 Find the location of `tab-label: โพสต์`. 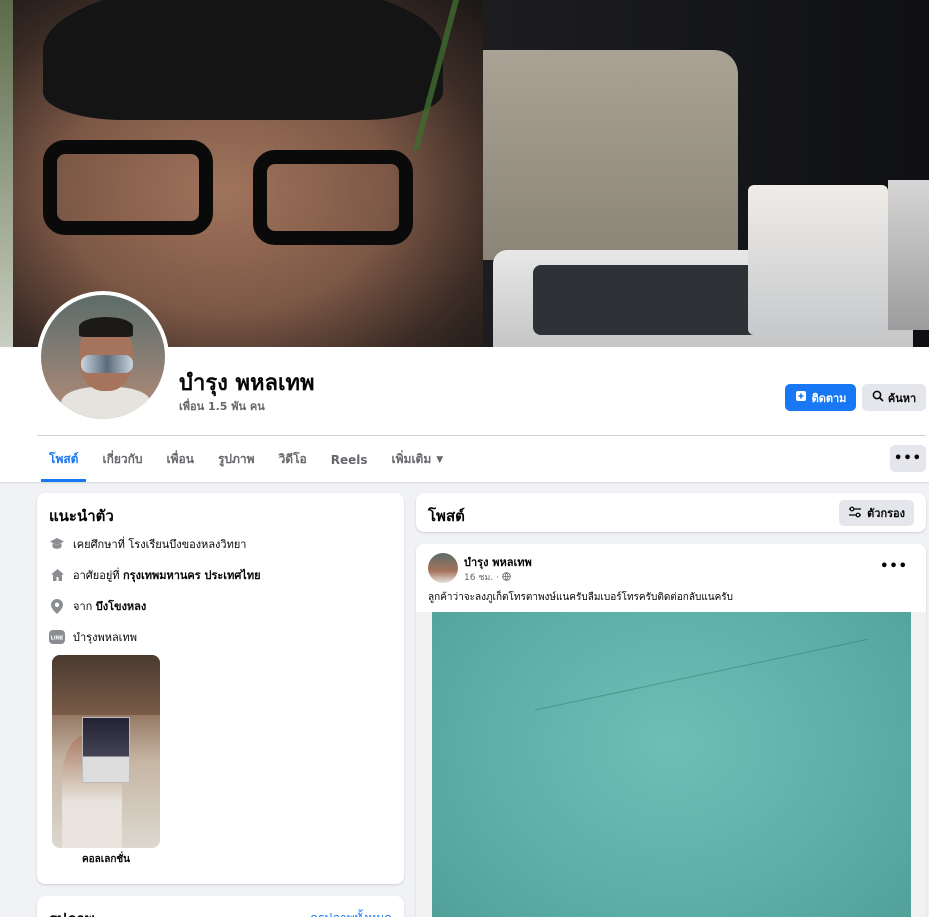

tab-label: โพสต์ is located at coordinates (64, 459).